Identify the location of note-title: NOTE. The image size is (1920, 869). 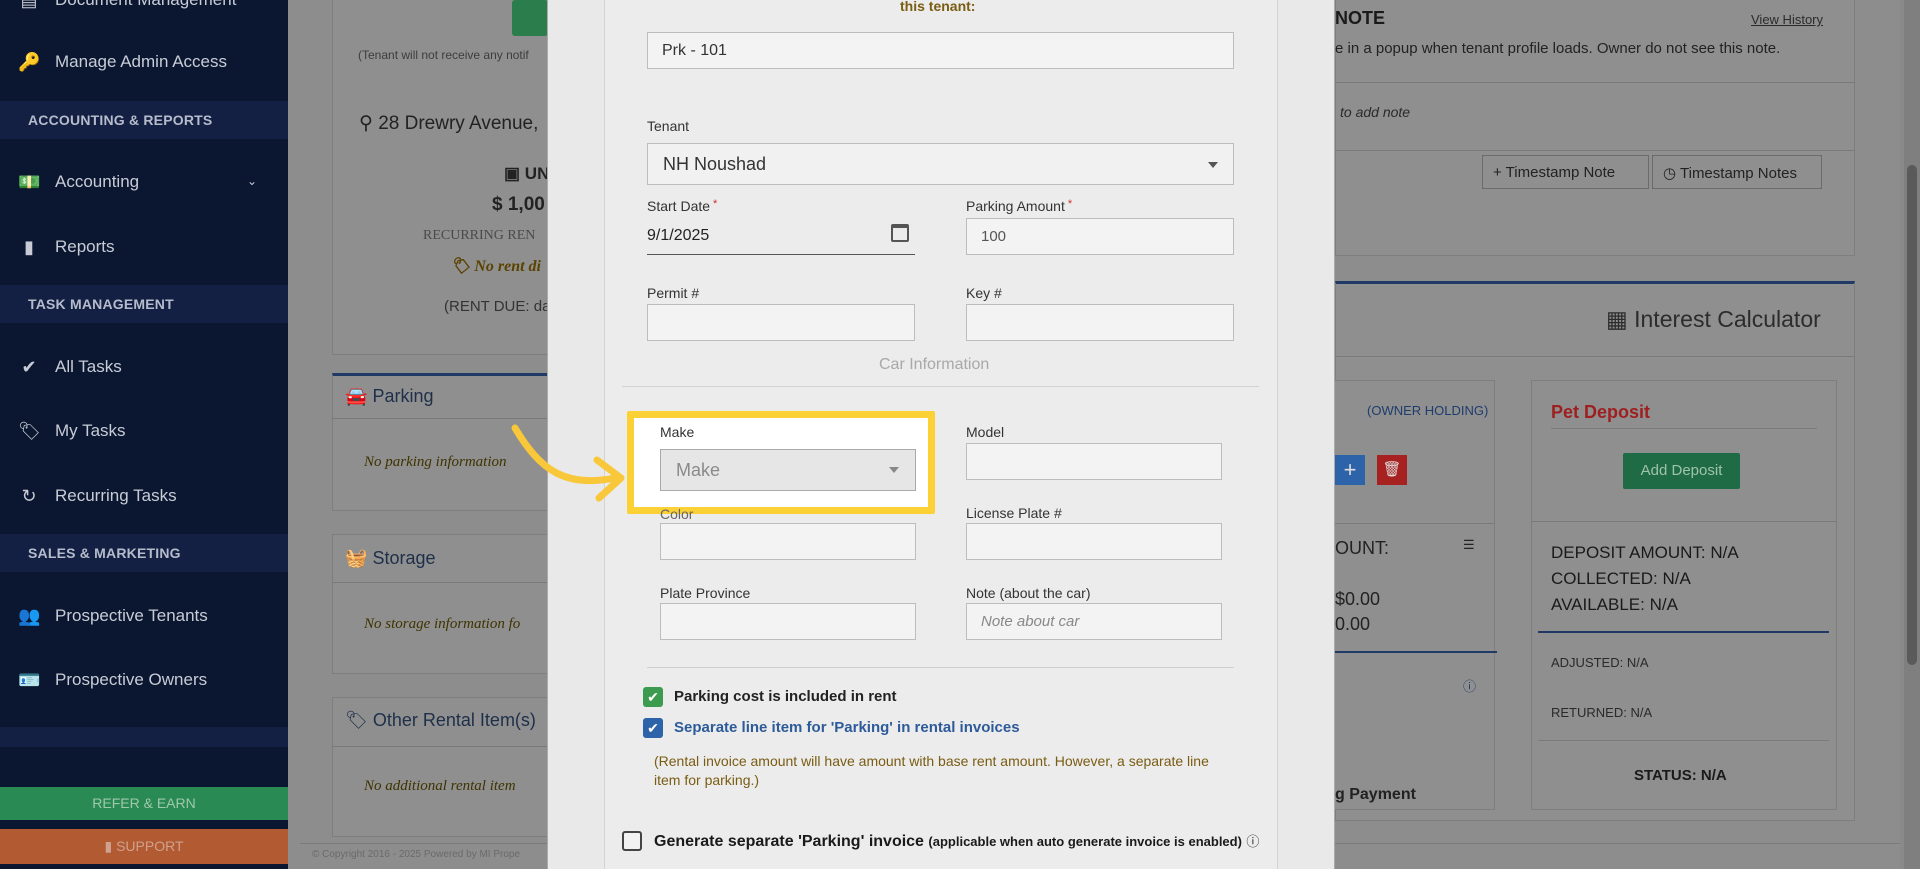
(1360, 18).